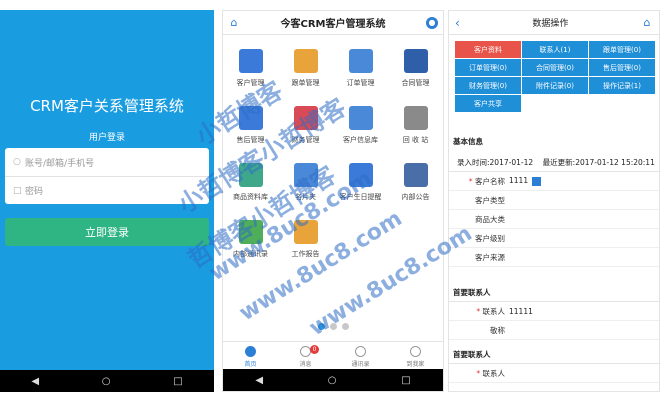  I want to click on module-item: 财务管理, so click(305, 126).